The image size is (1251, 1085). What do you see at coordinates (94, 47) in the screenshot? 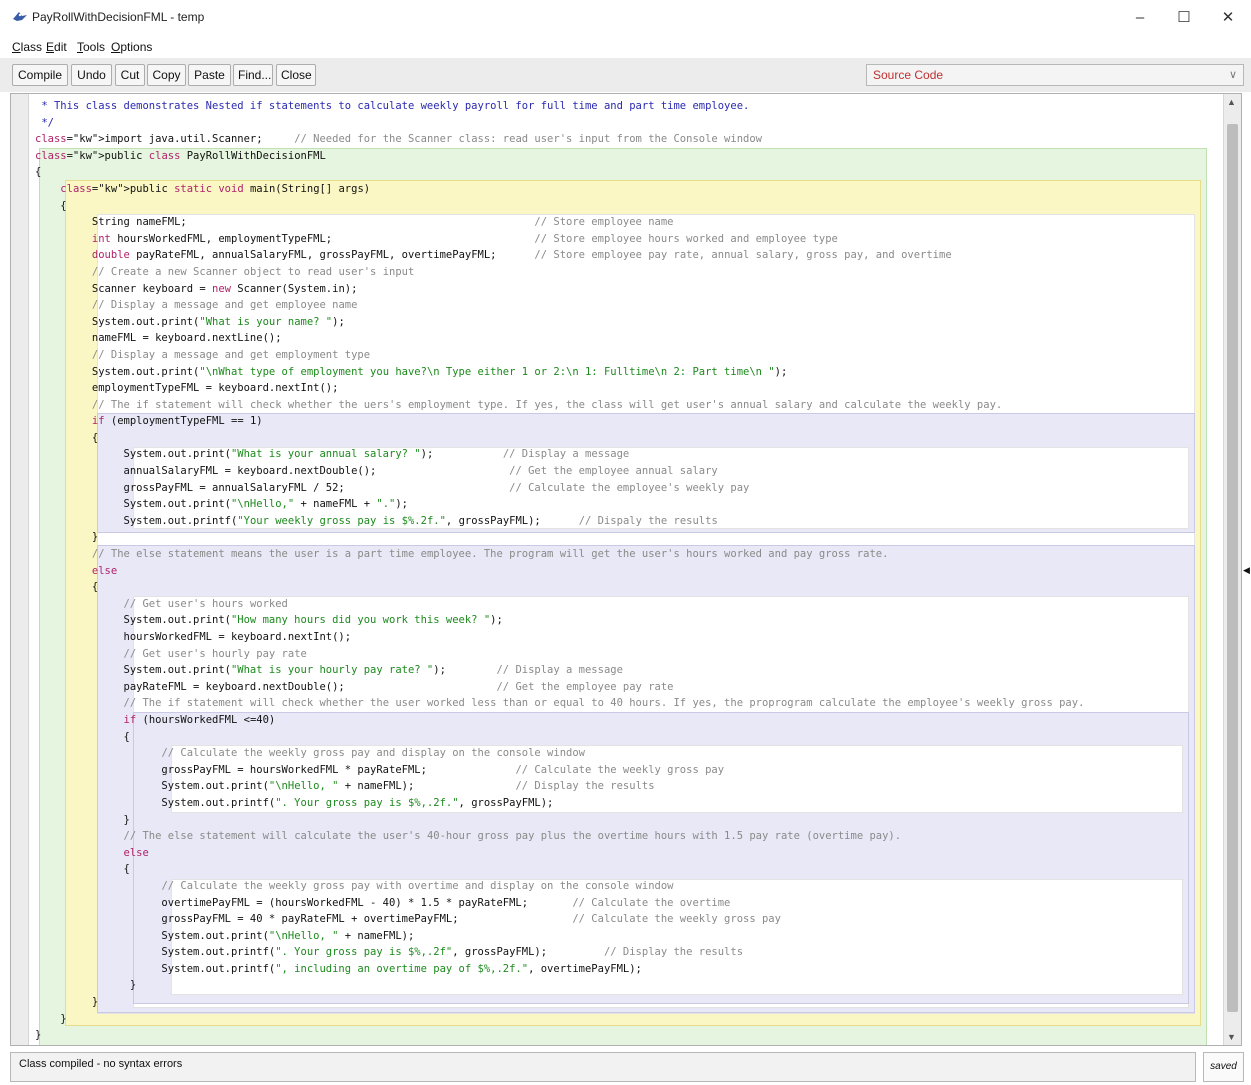
I see `menu-tools-label: ools` at bounding box center [94, 47].